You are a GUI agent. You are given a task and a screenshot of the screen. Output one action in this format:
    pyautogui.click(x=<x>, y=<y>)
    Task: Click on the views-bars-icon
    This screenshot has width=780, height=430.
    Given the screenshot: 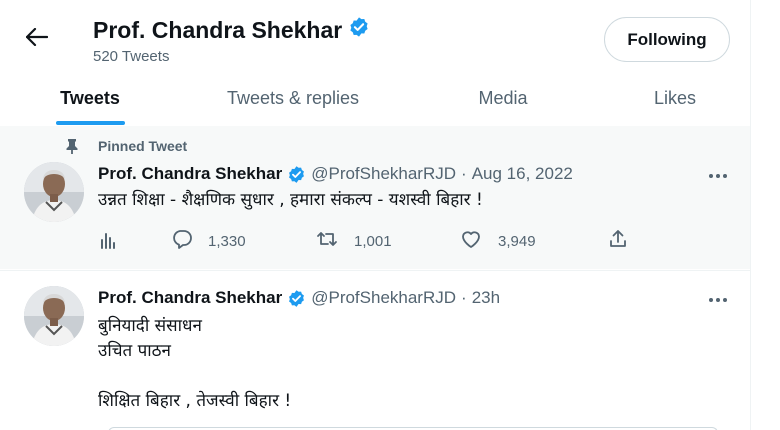 What is the action you would take?
    pyautogui.click(x=108, y=242)
    